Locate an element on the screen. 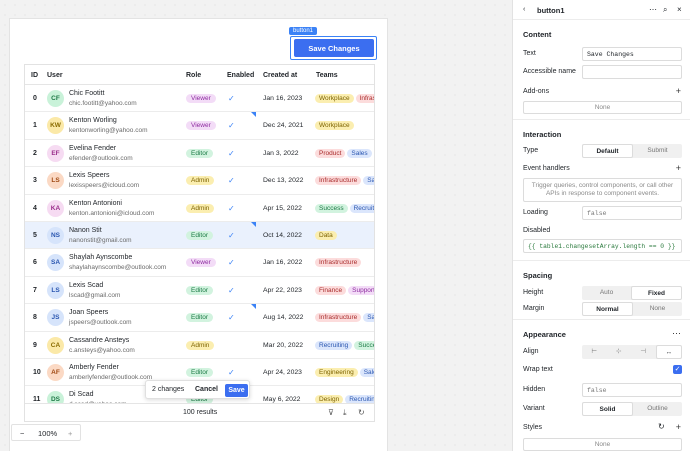  align-center-icon: ⊹ is located at coordinates (619, 352).